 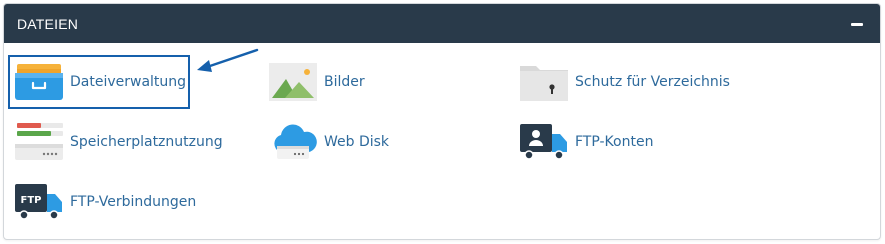 What do you see at coordinates (652, 82) in the screenshot?
I see `item-label: Schutz für Verzeichnis` at bounding box center [652, 82].